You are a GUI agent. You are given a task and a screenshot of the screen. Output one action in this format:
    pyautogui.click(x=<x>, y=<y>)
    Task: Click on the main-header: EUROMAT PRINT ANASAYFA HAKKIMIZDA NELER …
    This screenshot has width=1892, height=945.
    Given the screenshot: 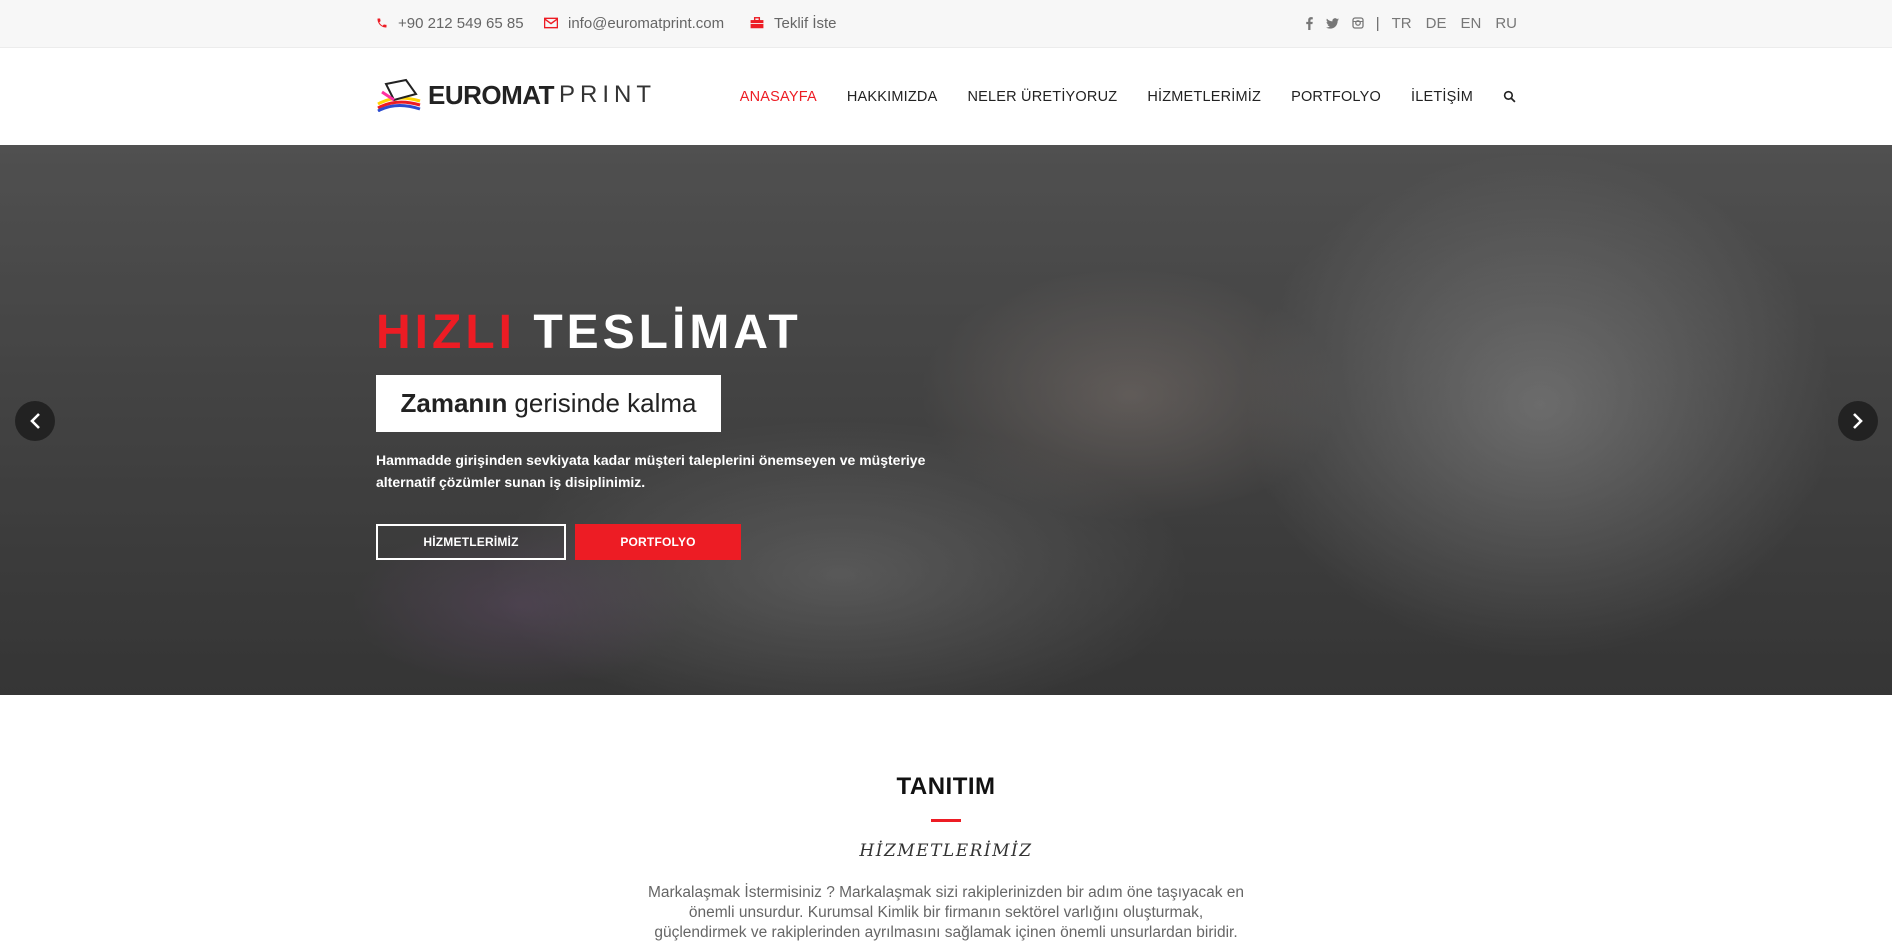 What is the action you would take?
    pyautogui.click(x=946, y=96)
    